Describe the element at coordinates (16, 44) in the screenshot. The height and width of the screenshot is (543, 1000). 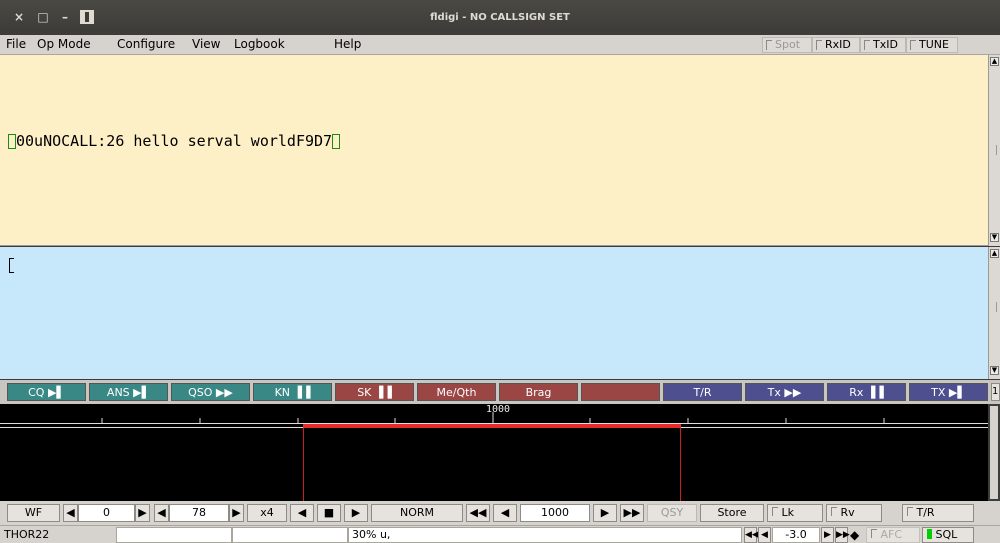
I see `menu-file: File` at that location.